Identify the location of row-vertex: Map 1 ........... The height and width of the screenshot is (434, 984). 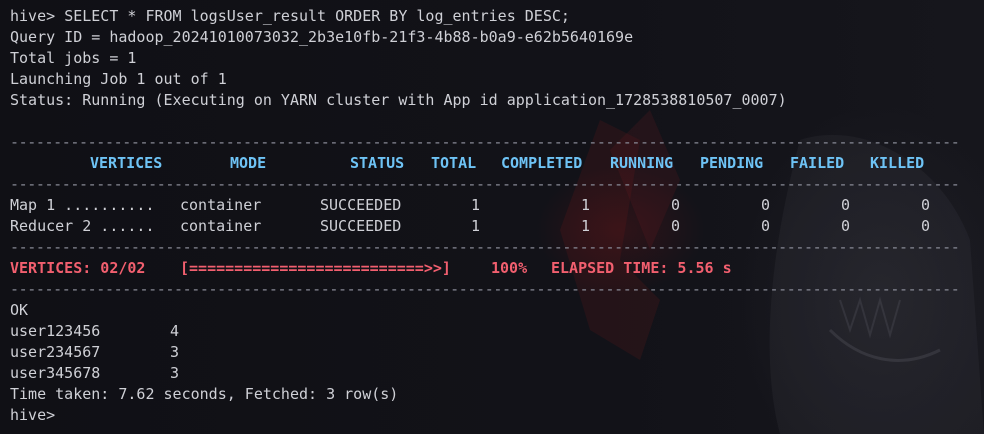
(82, 205).